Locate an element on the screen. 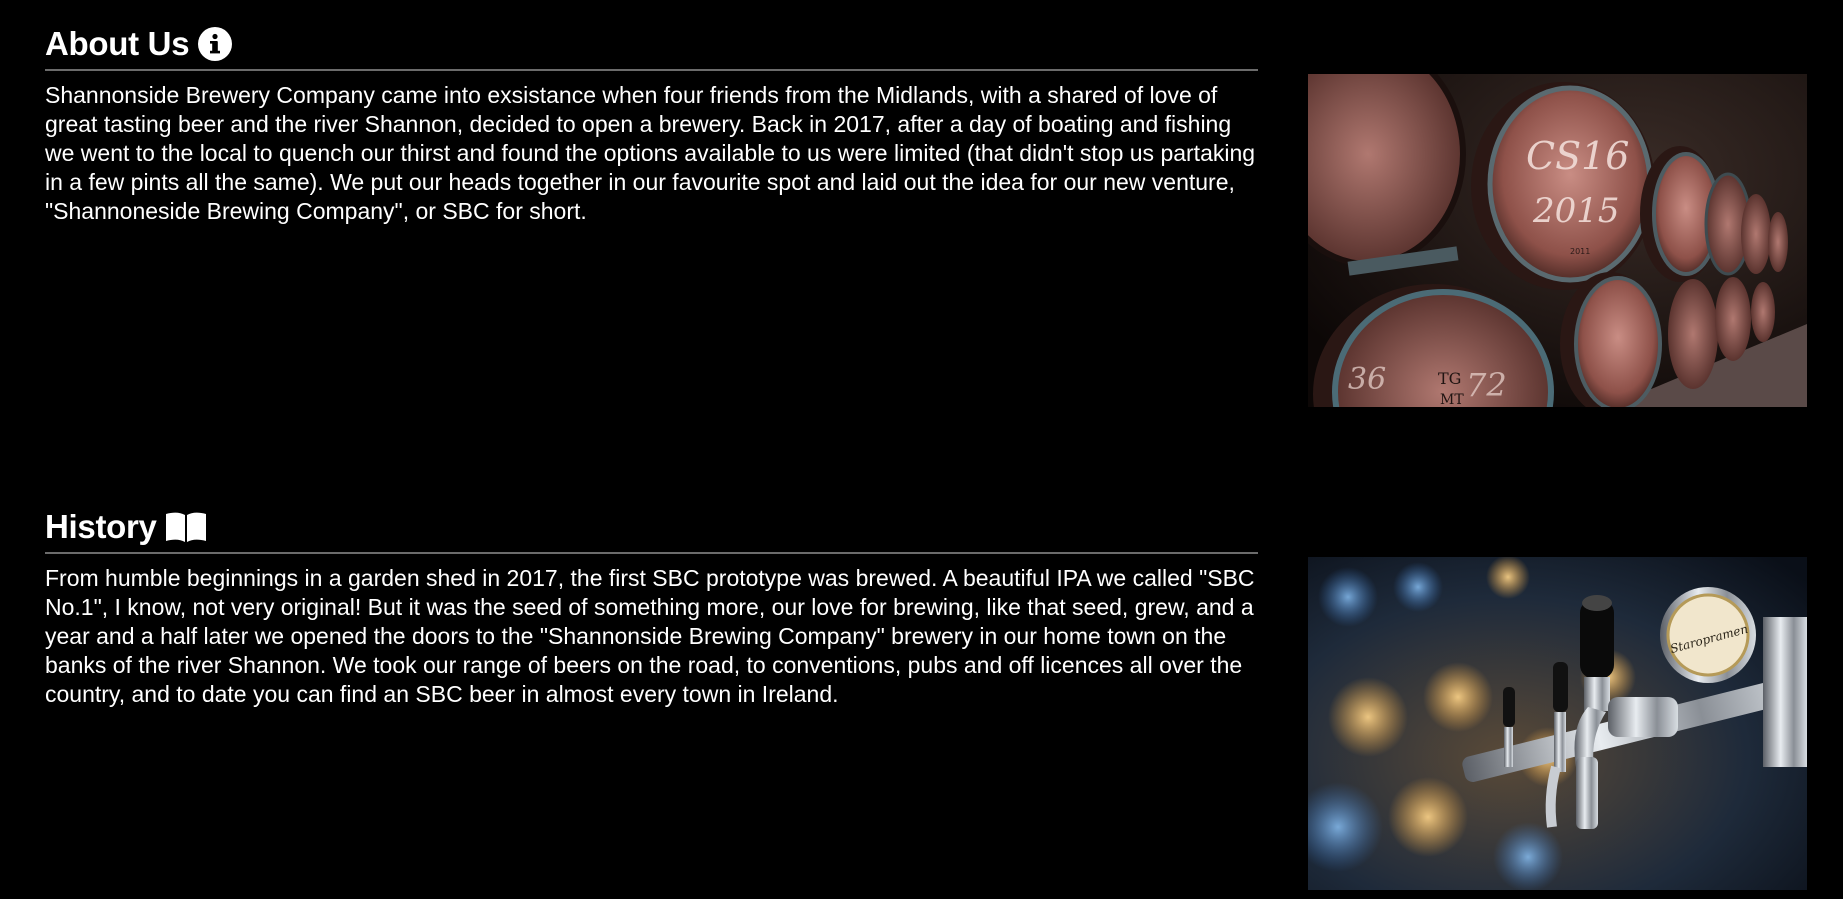  history-heading: History is located at coordinates (651, 527).